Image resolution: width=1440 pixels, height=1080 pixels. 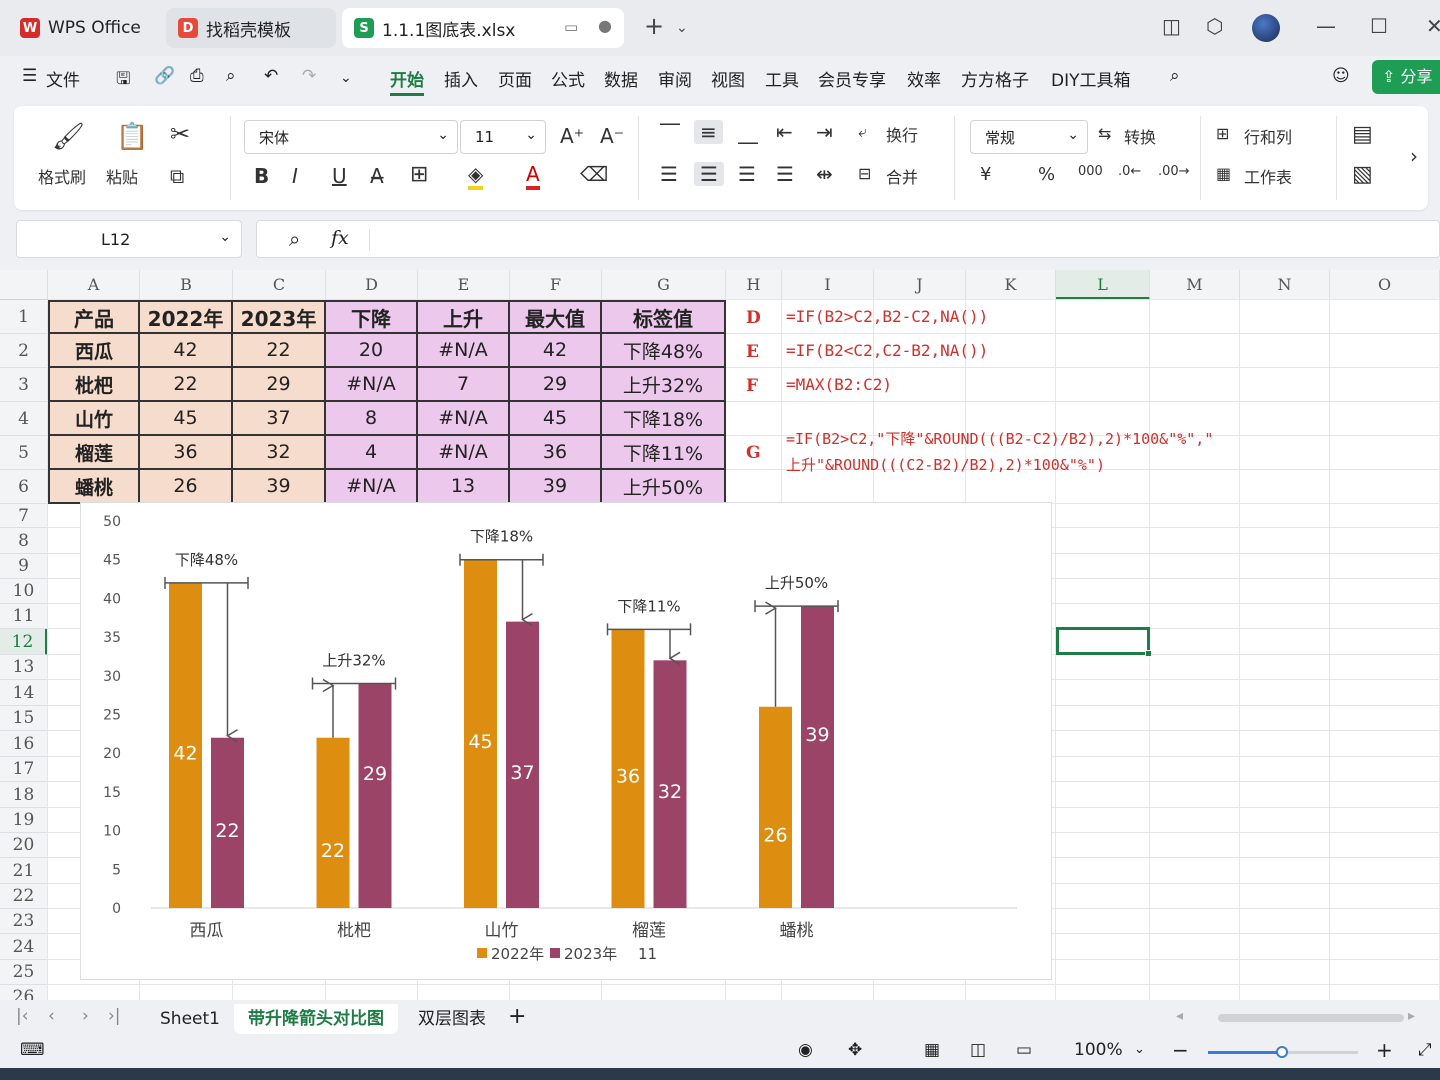 I want to click on column-header: H, so click(x=754, y=285).